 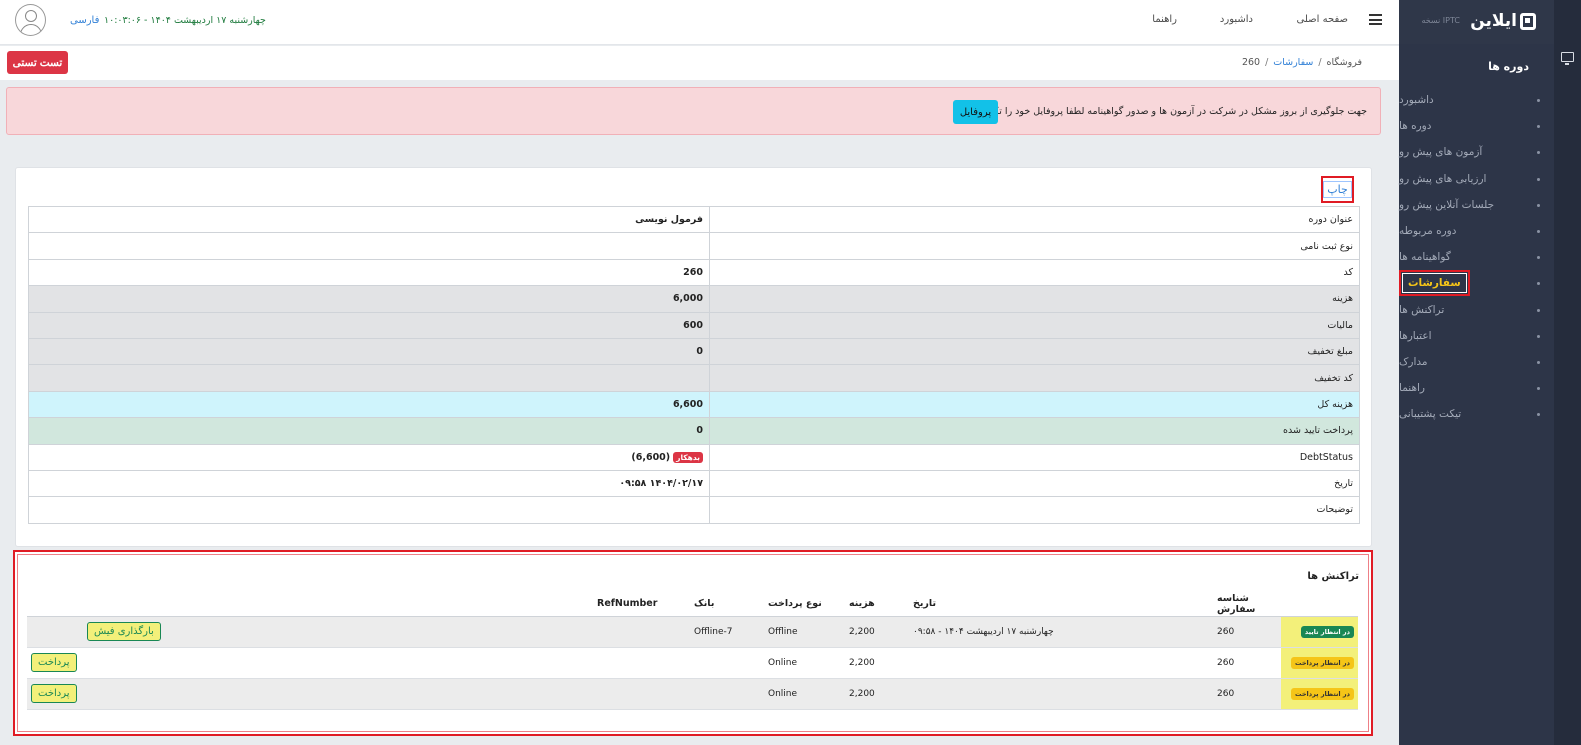 I want to click on order-detail-row: تاریخ ۱۴۰۴/۰۲/۱۷ ۰۹:۵۸, so click(x=694, y=483).